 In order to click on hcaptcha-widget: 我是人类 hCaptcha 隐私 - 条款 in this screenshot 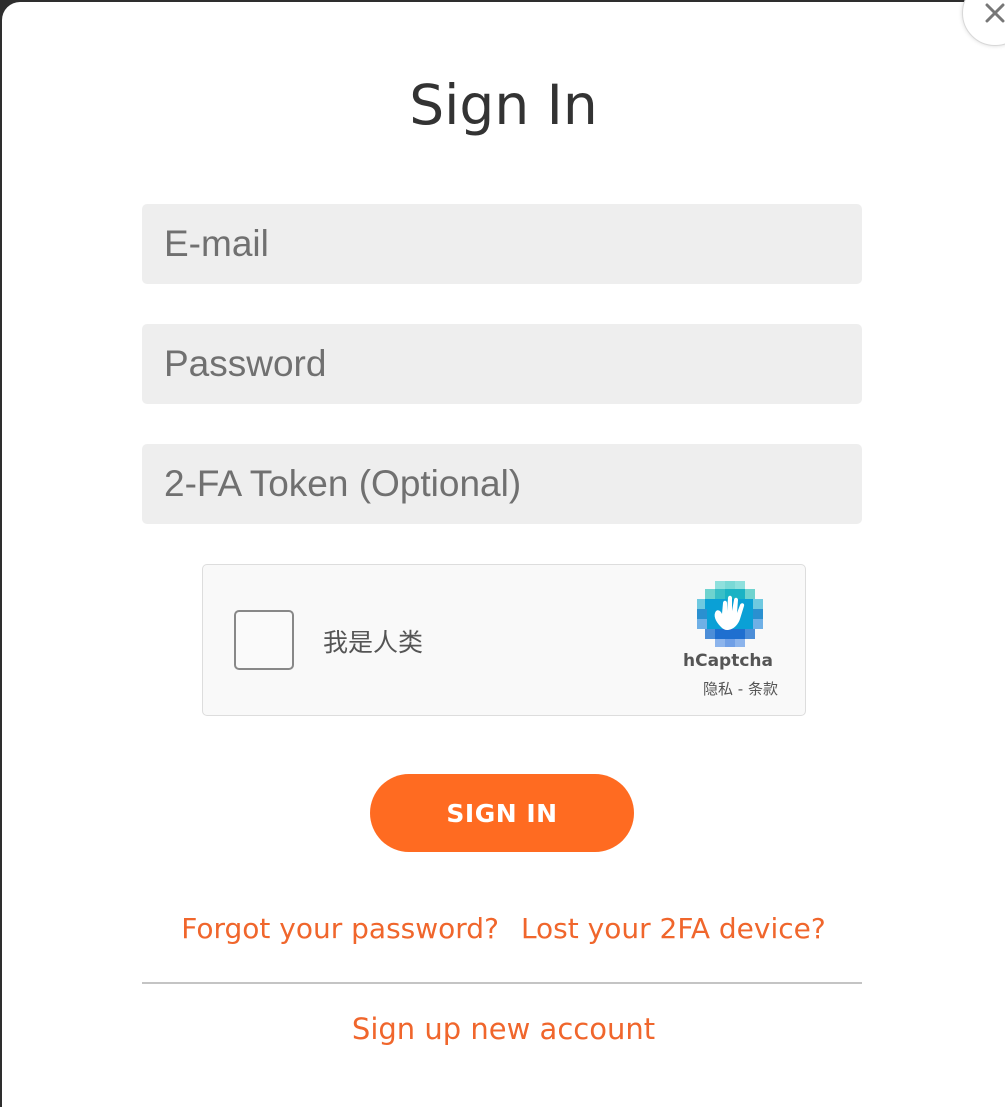, I will do `click(504, 640)`.